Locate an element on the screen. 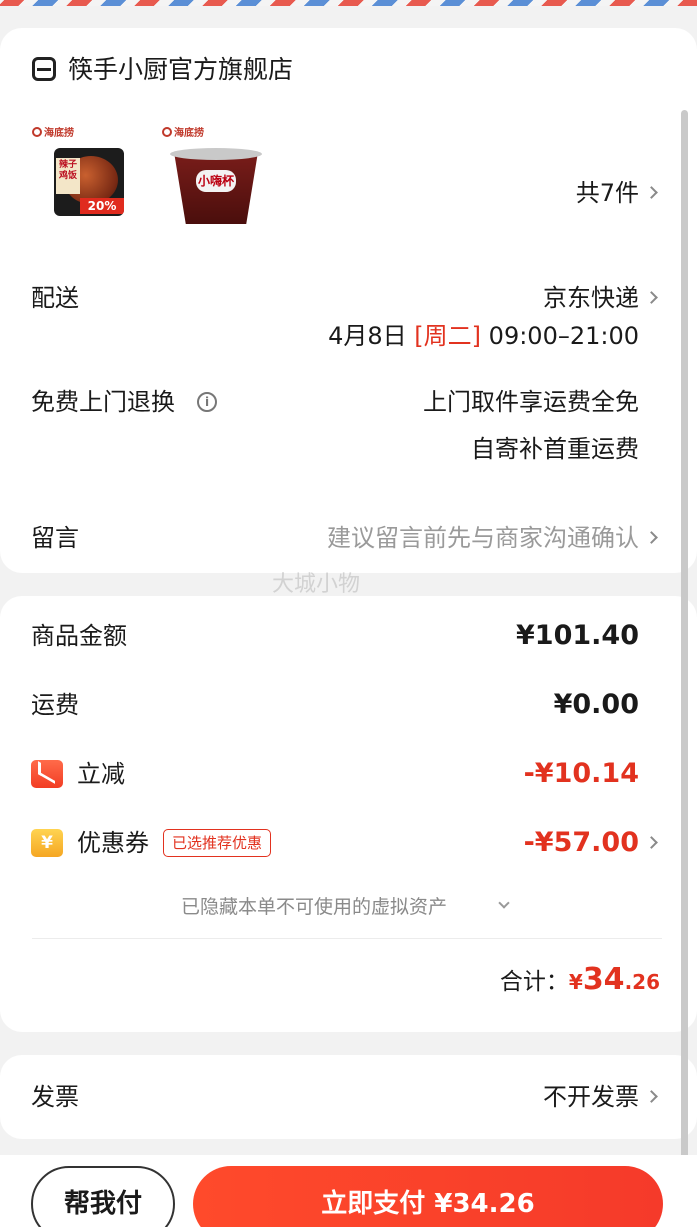  invoice-label: 发票 is located at coordinates (55, 1097).